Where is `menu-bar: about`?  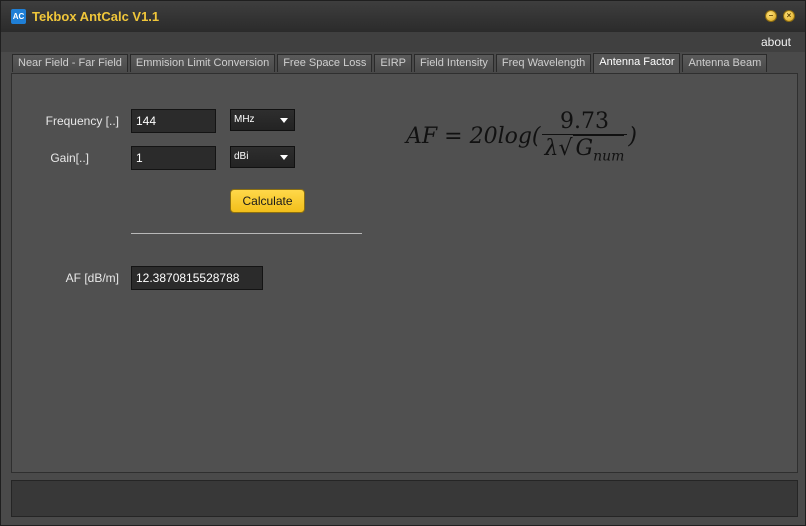 menu-bar: about is located at coordinates (403, 42).